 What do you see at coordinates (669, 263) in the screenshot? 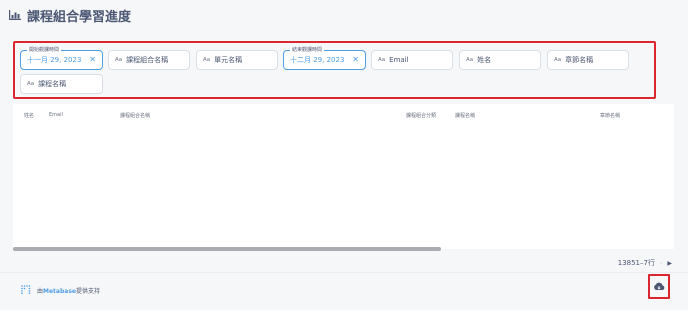
I see `next-page-icon: ▶` at bounding box center [669, 263].